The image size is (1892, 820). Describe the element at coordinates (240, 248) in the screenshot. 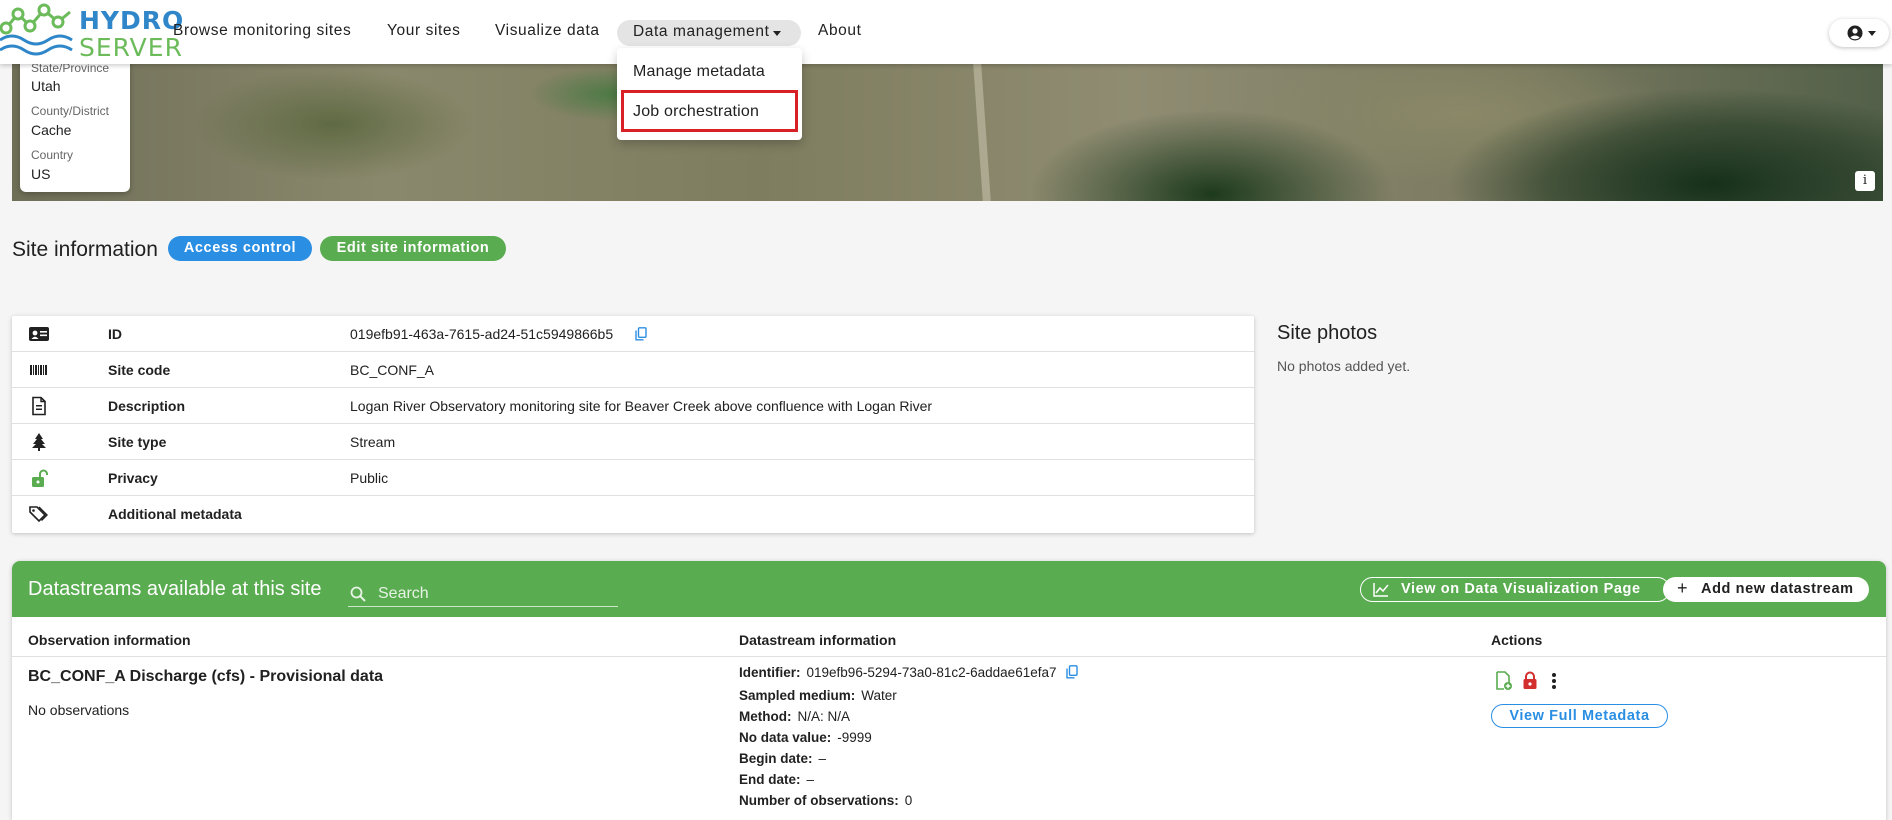

I see `access-control-button: Access control` at that location.